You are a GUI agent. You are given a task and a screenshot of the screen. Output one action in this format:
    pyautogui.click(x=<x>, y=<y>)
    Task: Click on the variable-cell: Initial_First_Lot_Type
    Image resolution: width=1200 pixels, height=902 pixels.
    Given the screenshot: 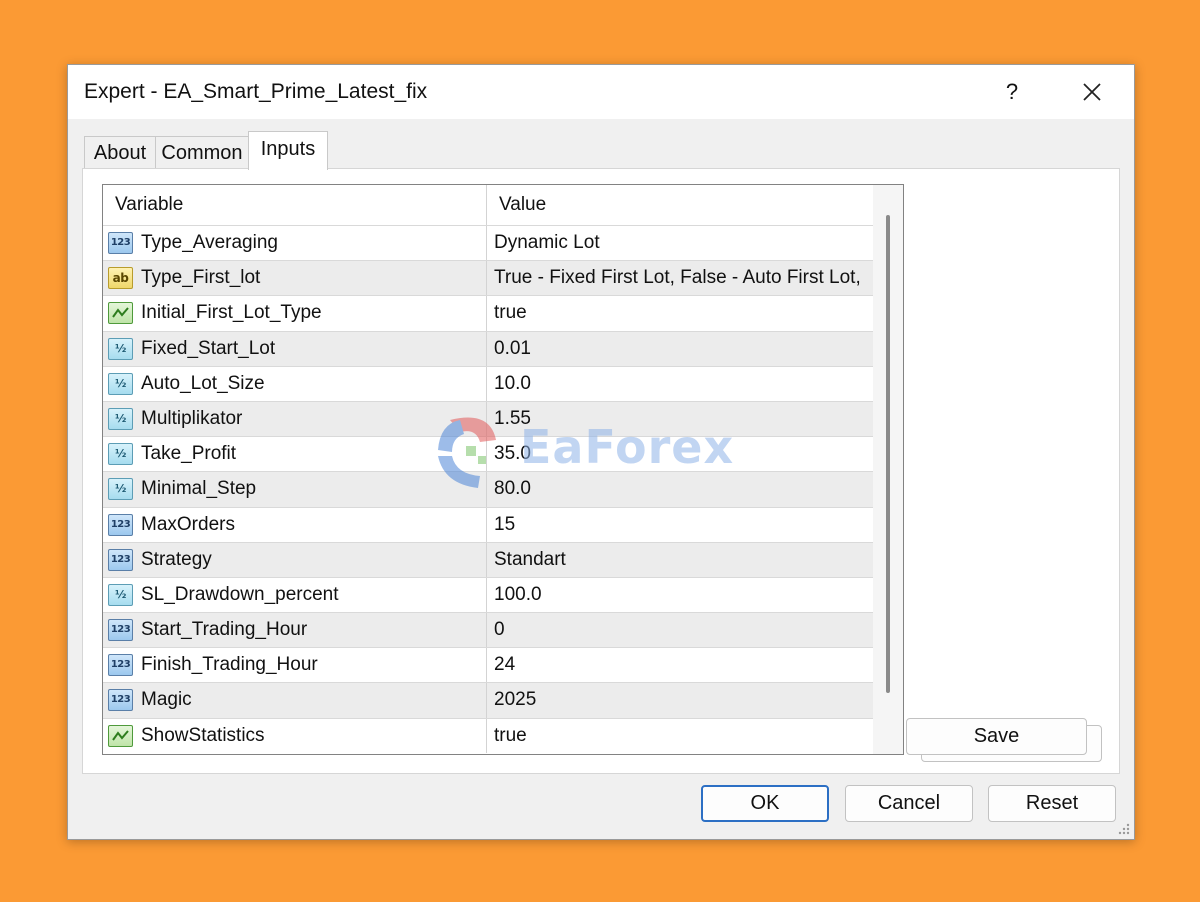 What is the action you would take?
    pyautogui.click(x=295, y=313)
    